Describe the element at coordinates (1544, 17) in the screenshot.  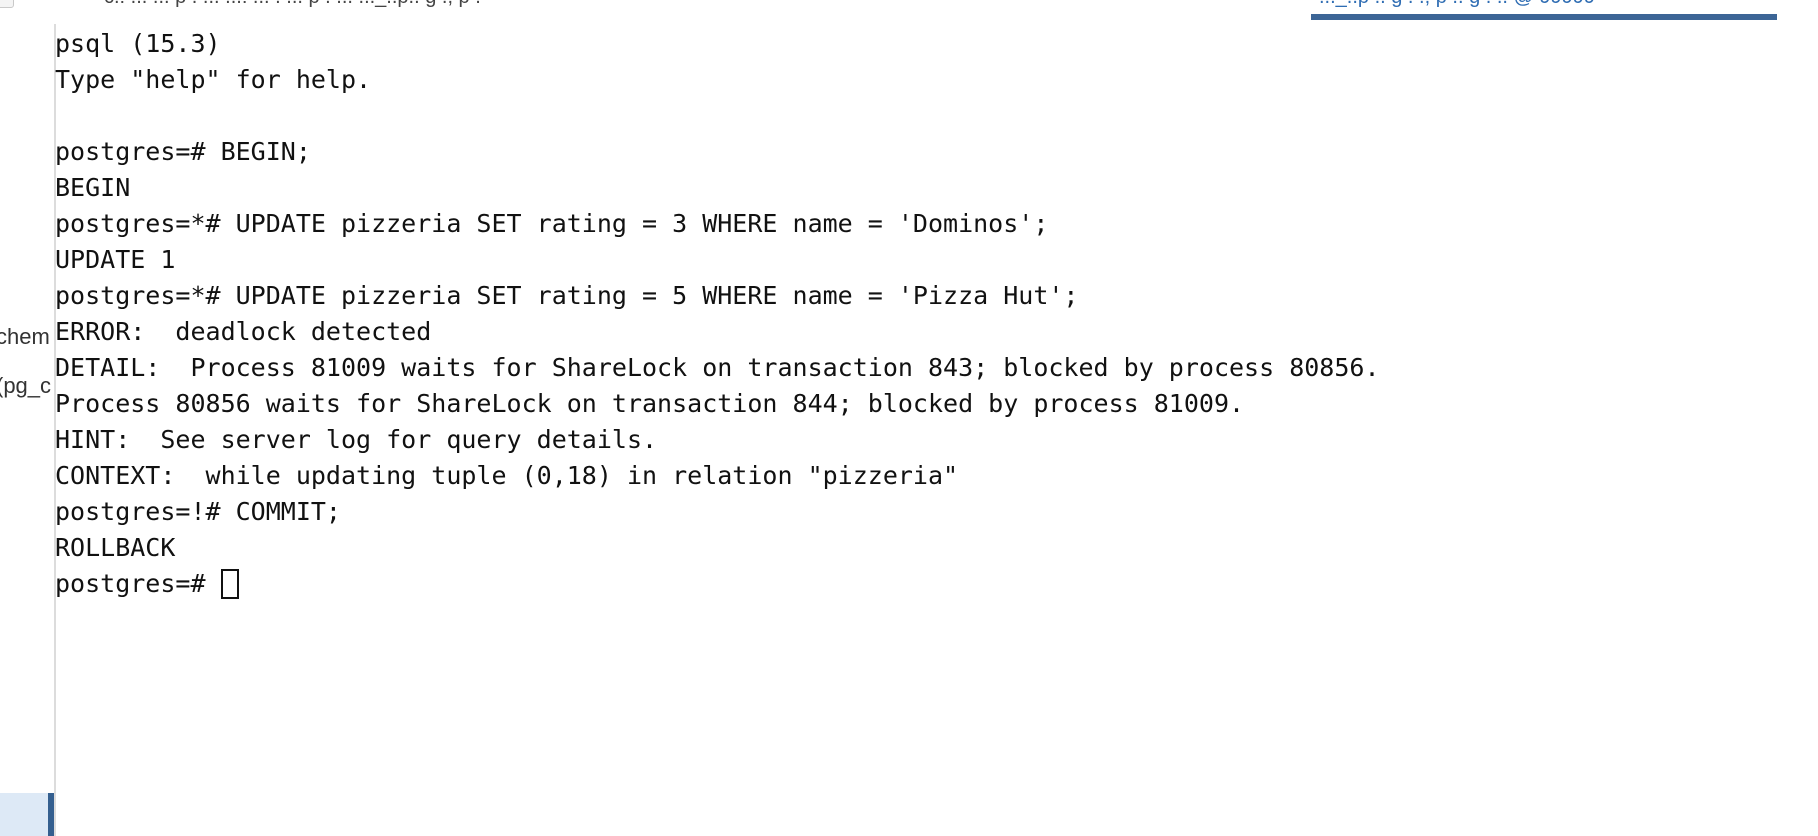
I see `active-tab-indicator` at that location.